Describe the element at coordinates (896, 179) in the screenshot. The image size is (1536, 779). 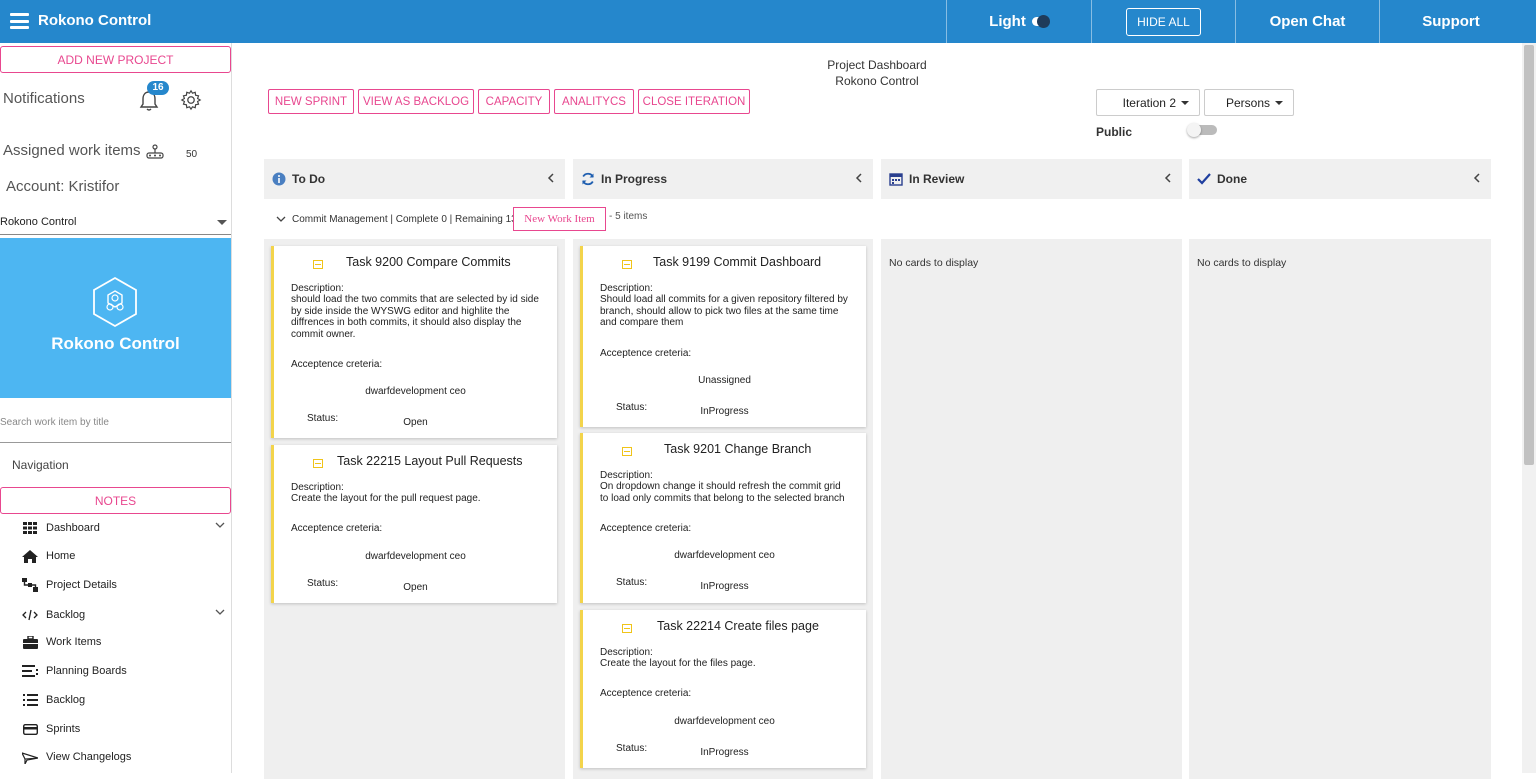
I see `calendar-icon` at that location.